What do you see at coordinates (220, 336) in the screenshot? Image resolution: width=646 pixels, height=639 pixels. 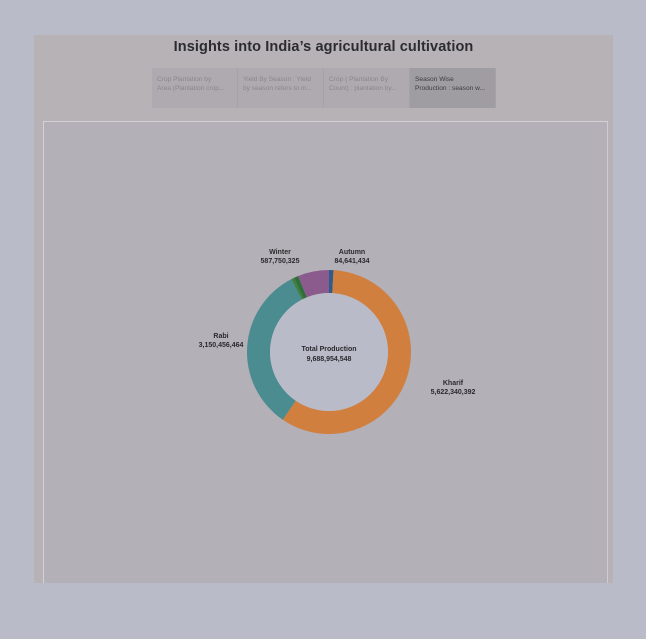 I see `slice-name-label: Rabi` at bounding box center [220, 336].